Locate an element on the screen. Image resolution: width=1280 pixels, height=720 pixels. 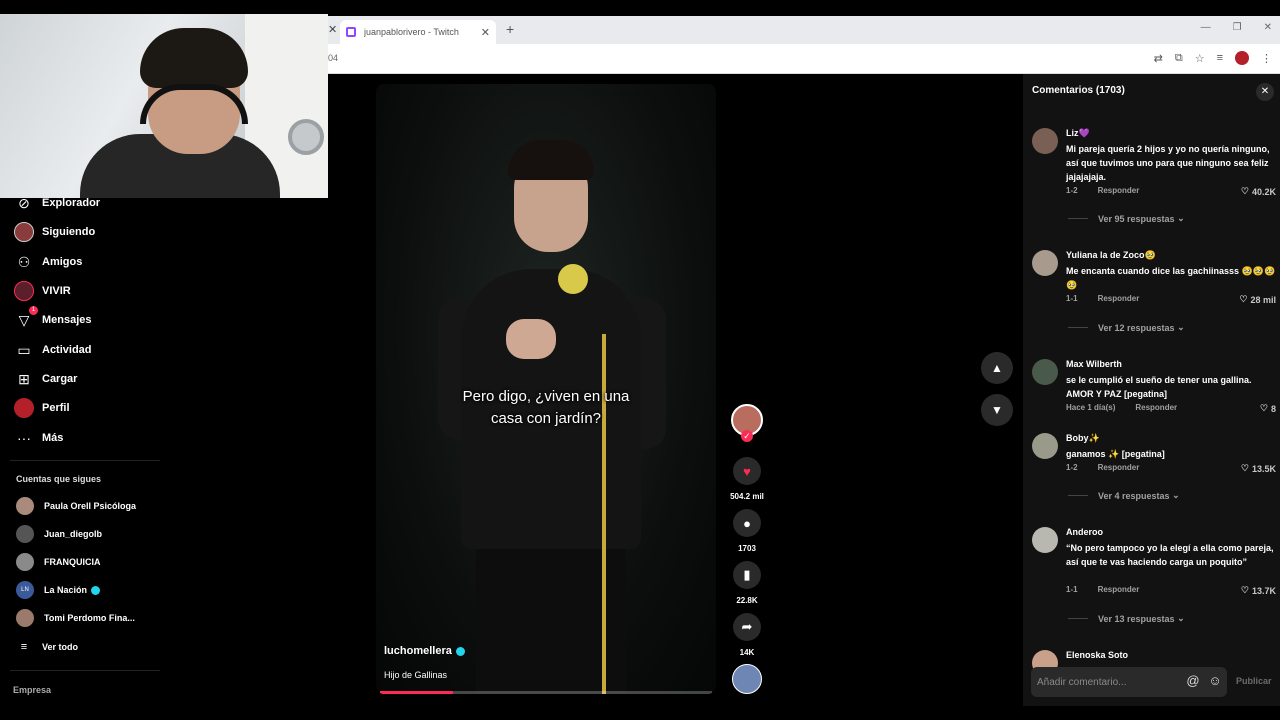
previous-video-chevron-up-icon: ▲ is located at coordinates (997, 368).